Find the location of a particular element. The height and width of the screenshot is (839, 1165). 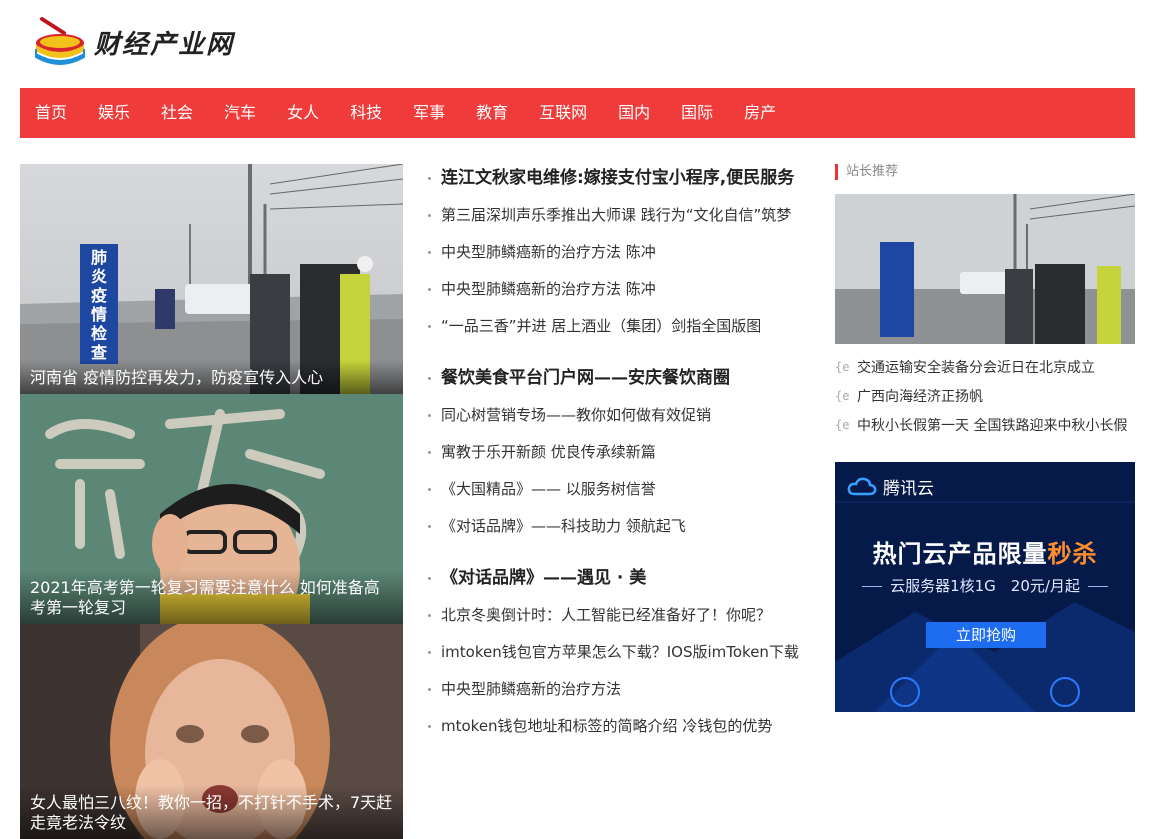

list-item: 《对话品牌》——科技助力 领航起飞 is located at coordinates (623, 526).